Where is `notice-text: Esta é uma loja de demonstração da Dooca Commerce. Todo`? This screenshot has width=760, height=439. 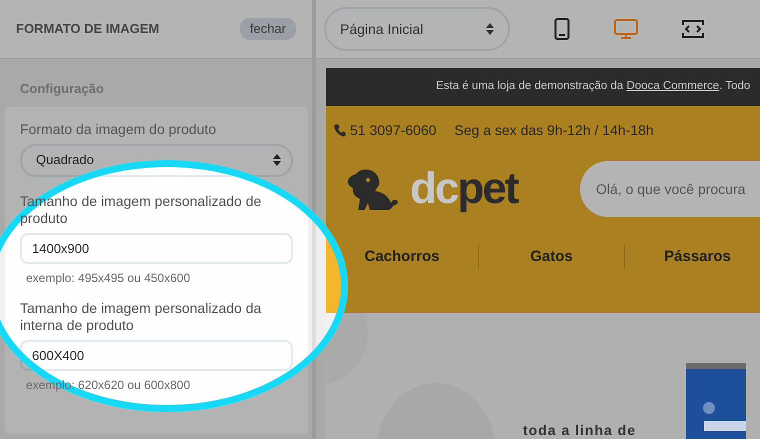
notice-text: Esta é uma loja de demonstração da Dooca Commerce. Todo is located at coordinates (593, 86).